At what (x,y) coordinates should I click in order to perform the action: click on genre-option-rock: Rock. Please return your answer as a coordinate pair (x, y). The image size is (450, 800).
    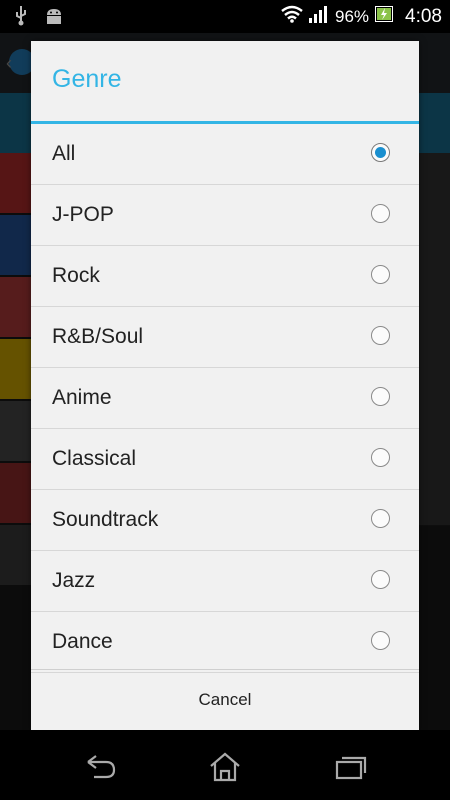
    Looking at the image, I should click on (225, 276).